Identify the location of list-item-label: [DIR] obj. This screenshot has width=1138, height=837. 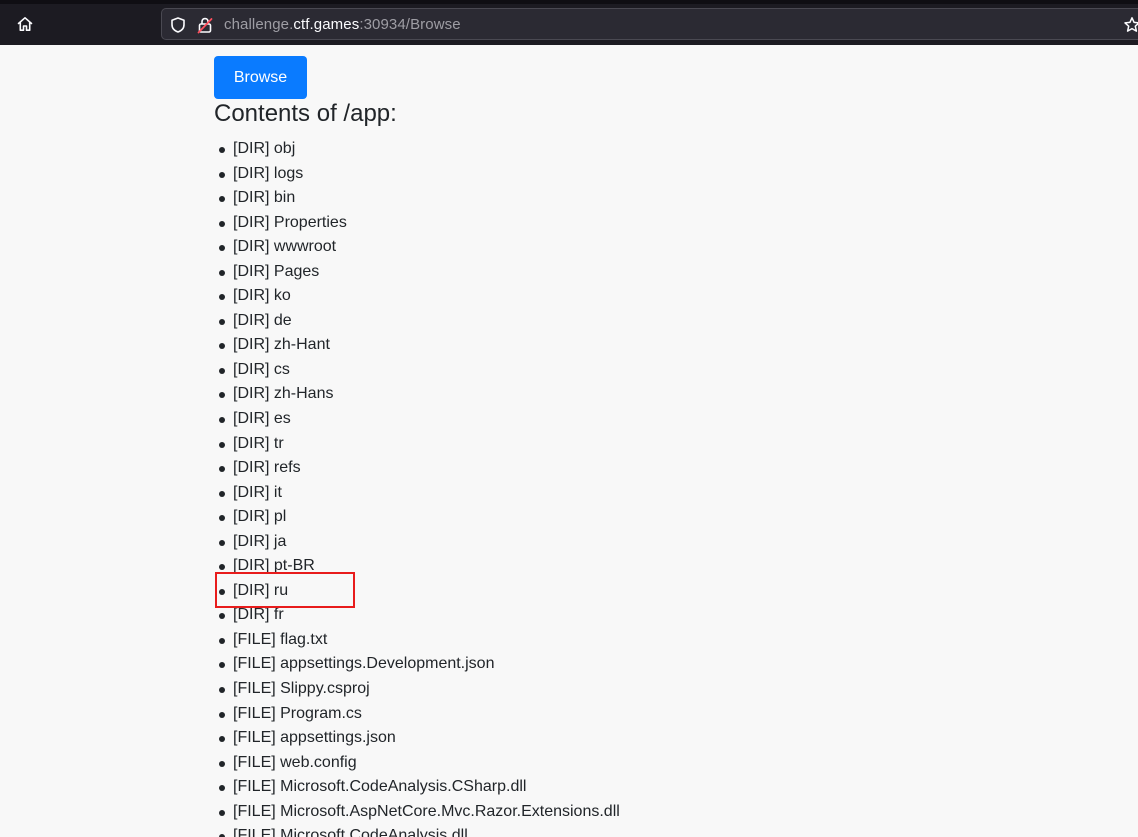
(264, 148).